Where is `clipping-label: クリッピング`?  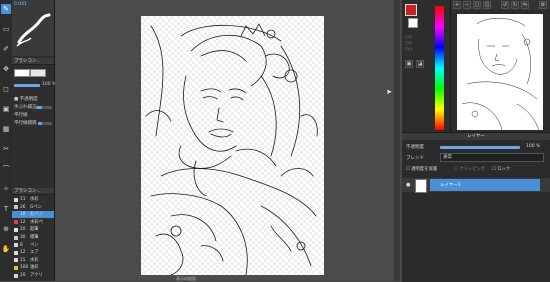
clipping-label: クリッピング is located at coordinates (472, 169).